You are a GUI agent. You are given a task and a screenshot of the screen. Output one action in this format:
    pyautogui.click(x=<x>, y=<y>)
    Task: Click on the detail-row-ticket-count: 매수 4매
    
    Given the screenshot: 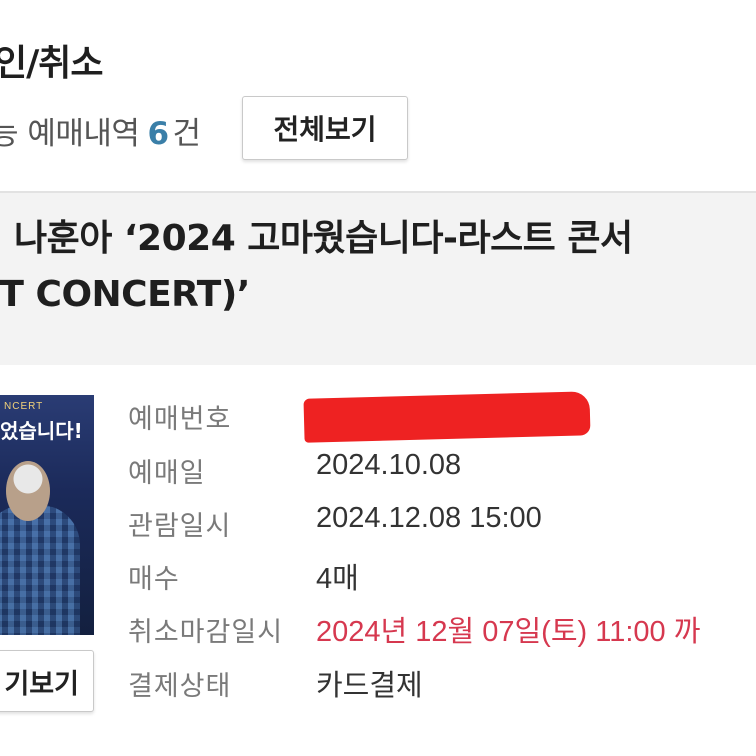 What is the action you would take?
    pyautogui.click(x=442, y=576)
    